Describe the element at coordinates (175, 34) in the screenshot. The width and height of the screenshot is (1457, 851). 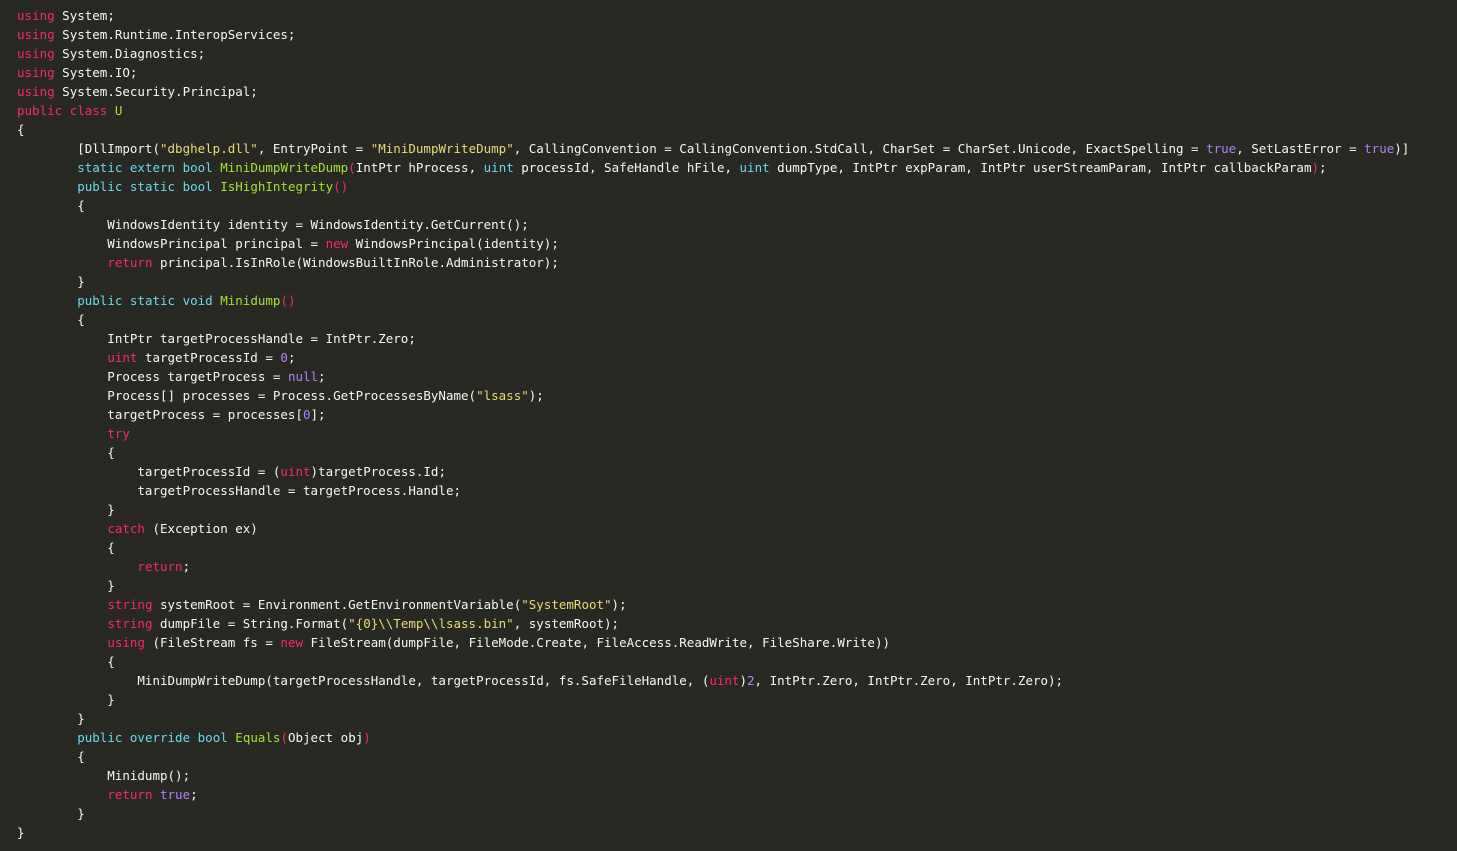
I see `code-token: System.Runtime.InteropServices;` at that location.